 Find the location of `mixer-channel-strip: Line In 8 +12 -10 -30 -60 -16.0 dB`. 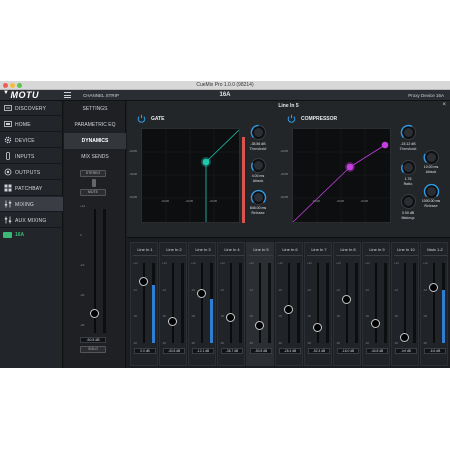

mixer-channel-strip: Line In 8 +12 -10 -30 -60 -16.0 dB is located at coordinates (347, 304).